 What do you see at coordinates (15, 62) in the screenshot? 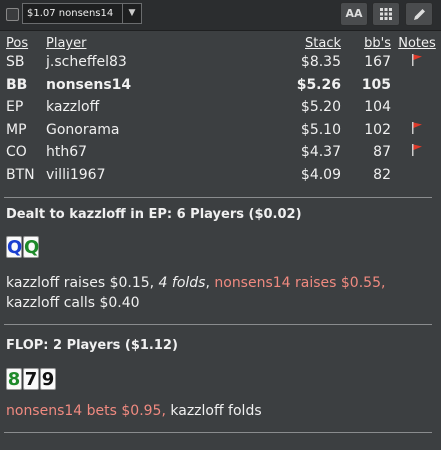
I see `row-pos: SB` at bounding box center [15, 62].